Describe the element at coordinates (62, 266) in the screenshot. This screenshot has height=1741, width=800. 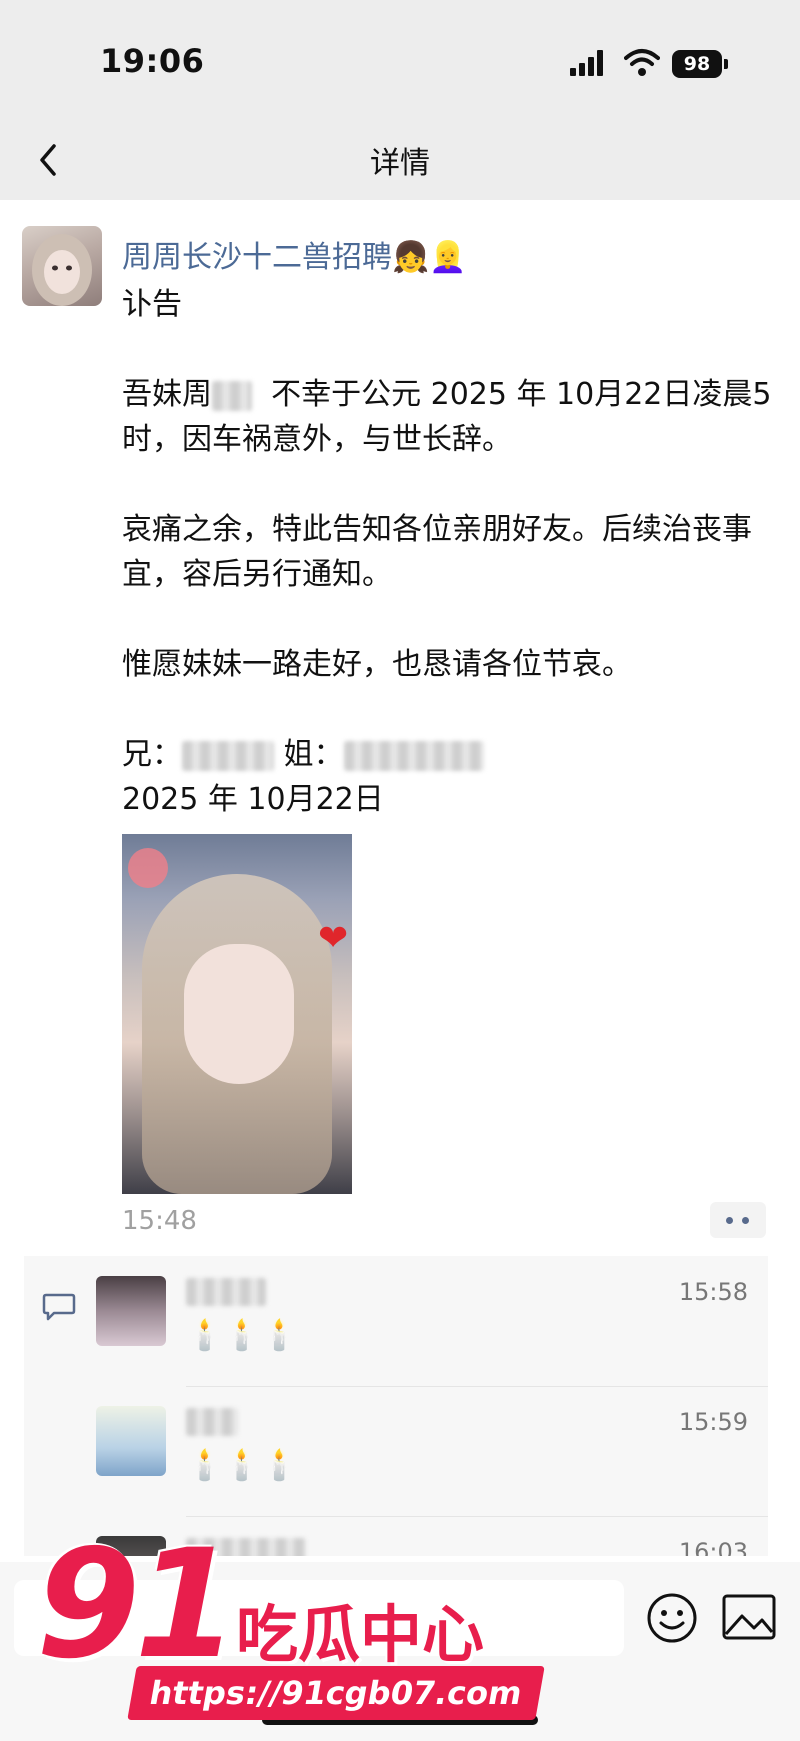
I see `author-avatar` at that location.